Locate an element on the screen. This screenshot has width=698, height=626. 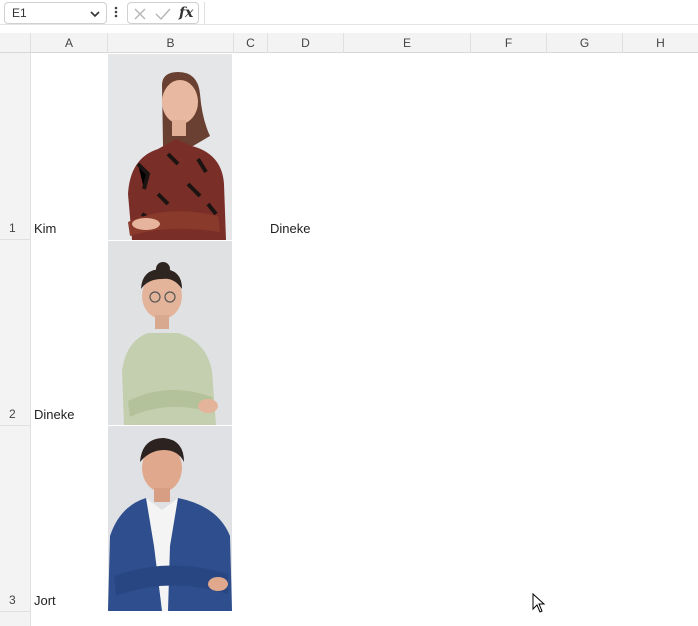
cell-a1: Kim is located at coordinates (45, 228).